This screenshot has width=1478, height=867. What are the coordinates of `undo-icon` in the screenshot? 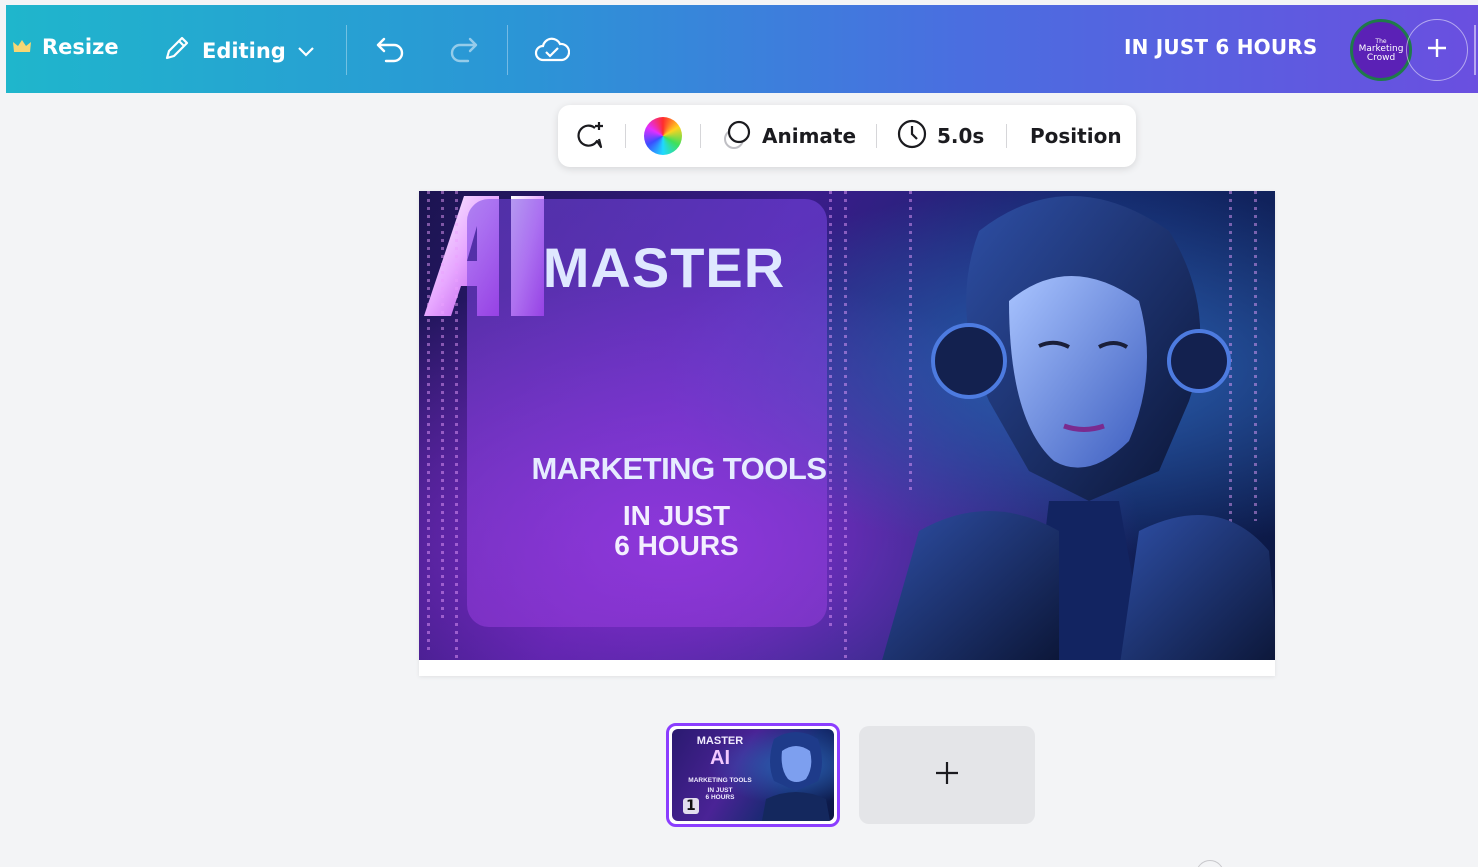 It's located at (390, 49).